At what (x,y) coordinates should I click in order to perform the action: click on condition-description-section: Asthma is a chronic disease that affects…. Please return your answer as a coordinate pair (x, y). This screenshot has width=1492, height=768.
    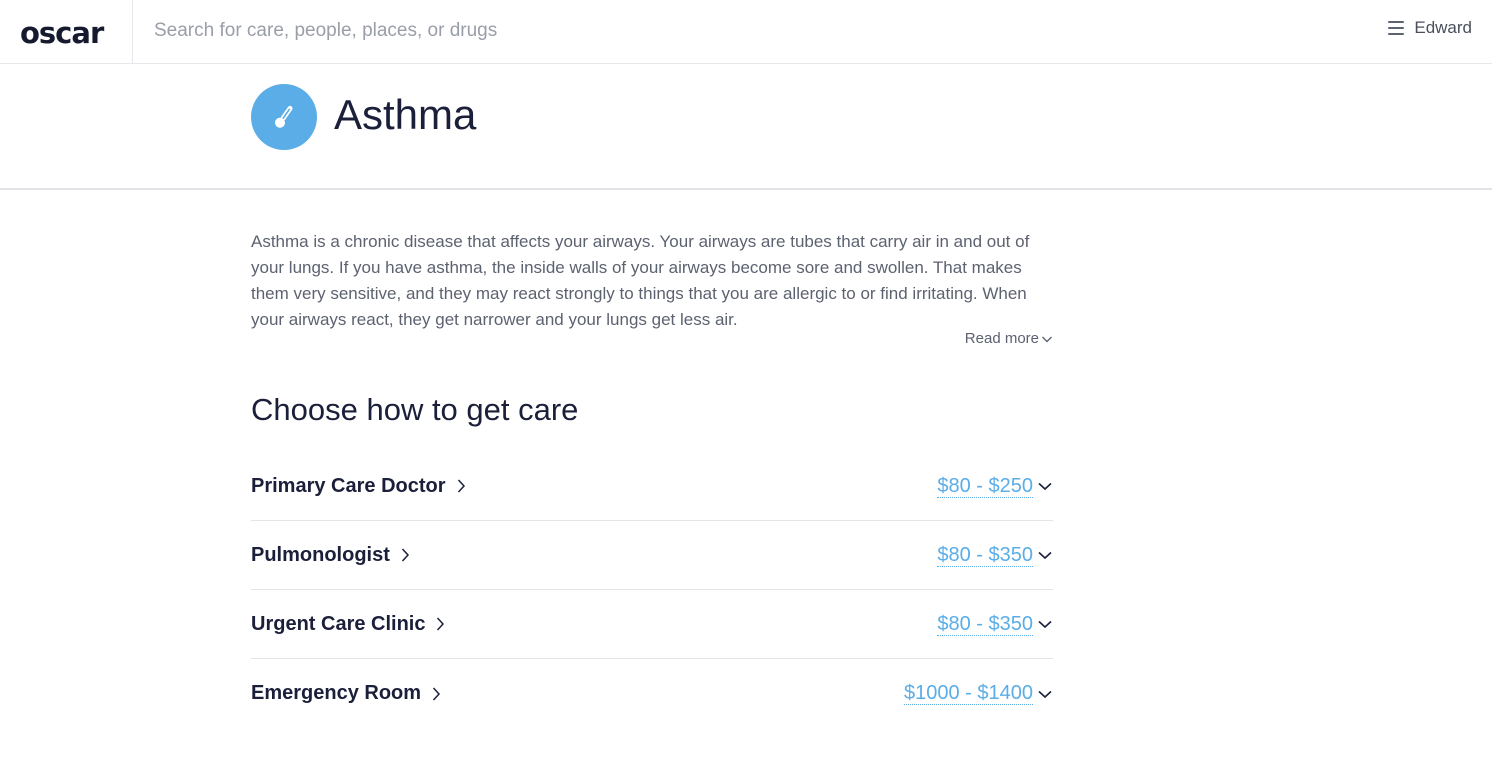
    Looking at the image, I should click on (652, 288).